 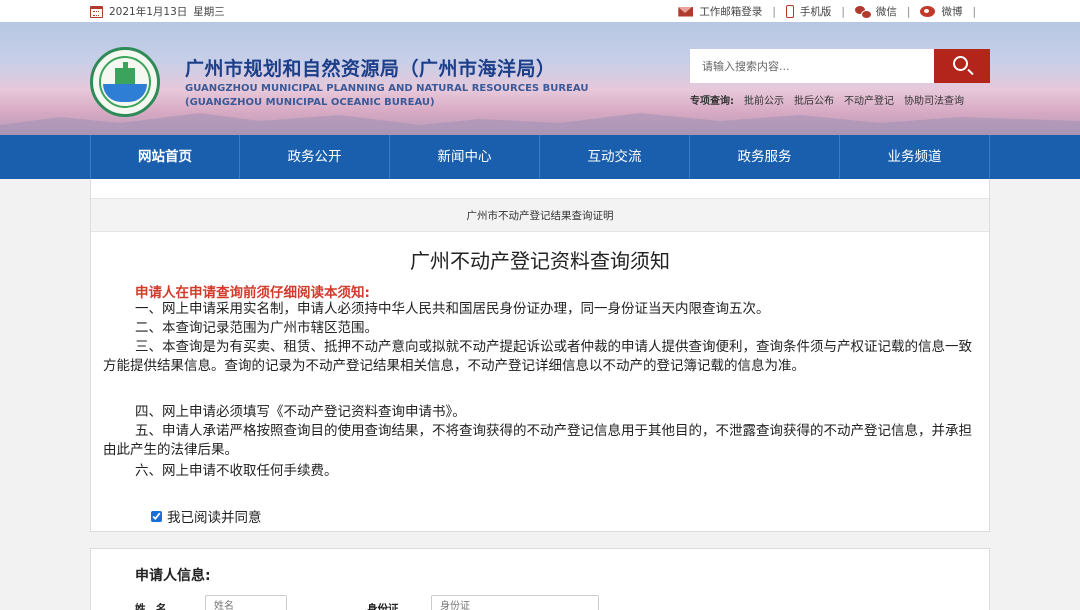 What do you see at coordinates (96, 11) in the screenshot?
I see `calendar-icon` at bounding box center [96, 11].